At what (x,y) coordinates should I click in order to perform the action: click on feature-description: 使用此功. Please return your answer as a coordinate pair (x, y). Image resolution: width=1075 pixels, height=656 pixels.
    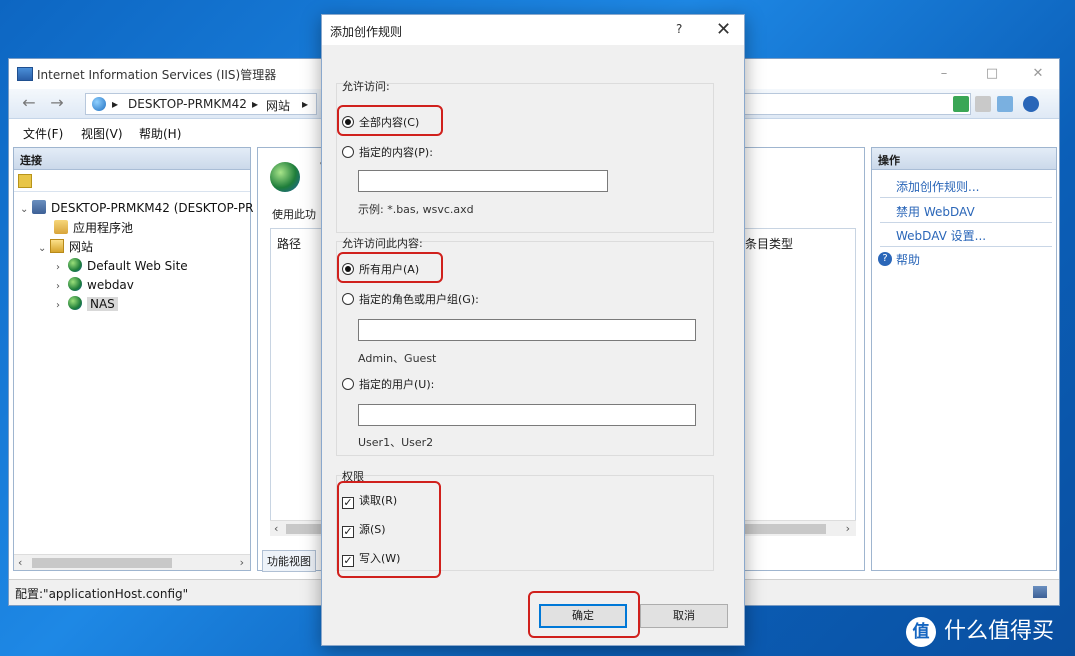
    Looking at the image, I should click on (294, 214).